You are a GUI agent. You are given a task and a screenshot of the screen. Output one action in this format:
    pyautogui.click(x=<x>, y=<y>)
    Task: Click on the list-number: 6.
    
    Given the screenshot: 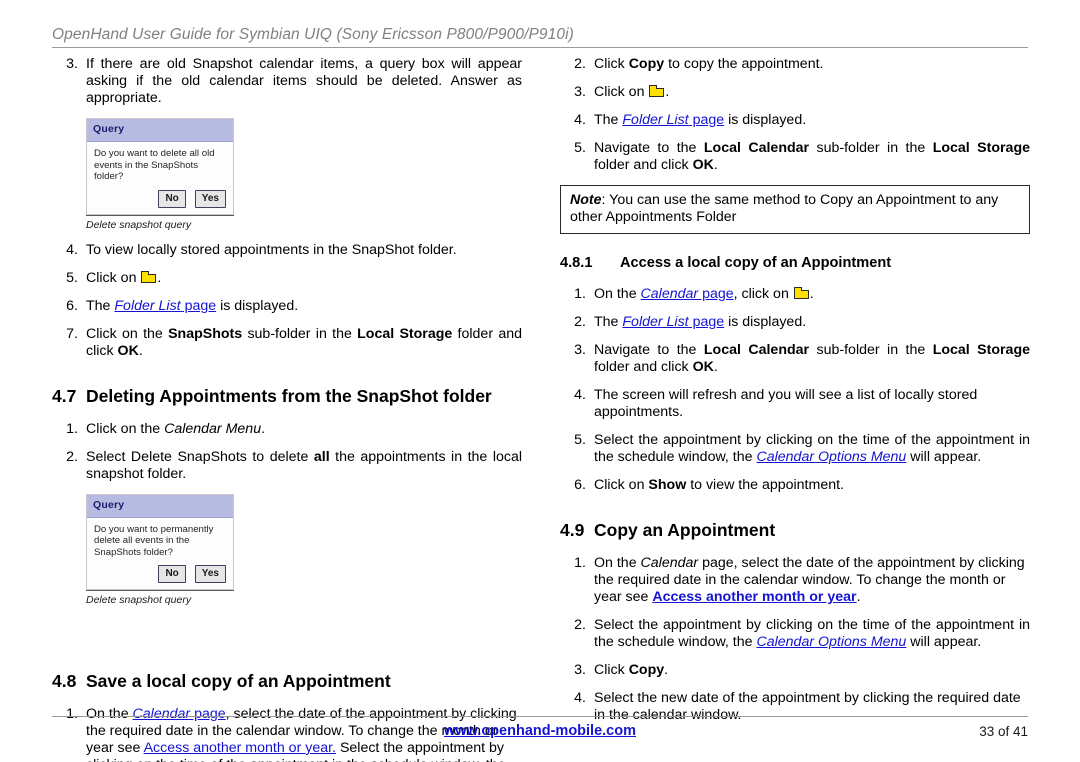 What is the action you would take?
    pyautogui.click(x=72, y=305)
    